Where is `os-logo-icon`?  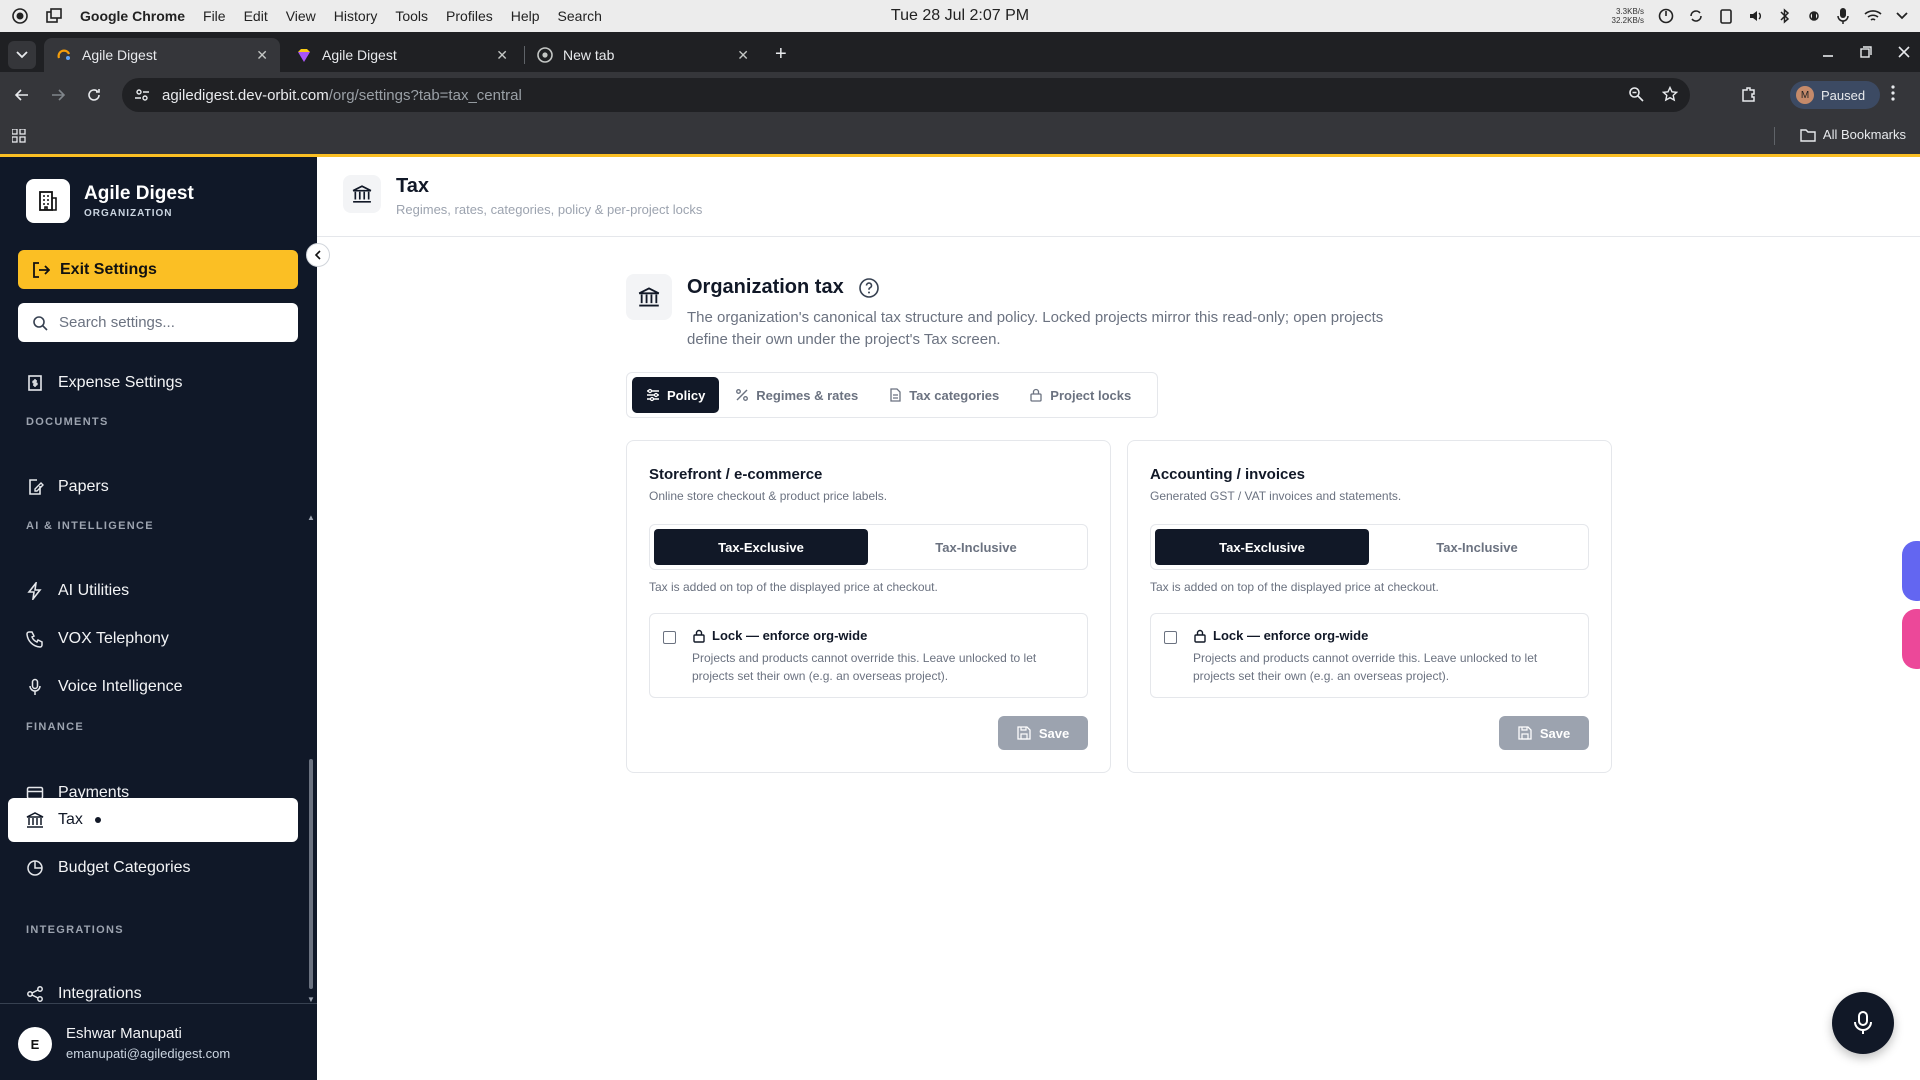
os-logo-icon is located at coordinates (20, 16).